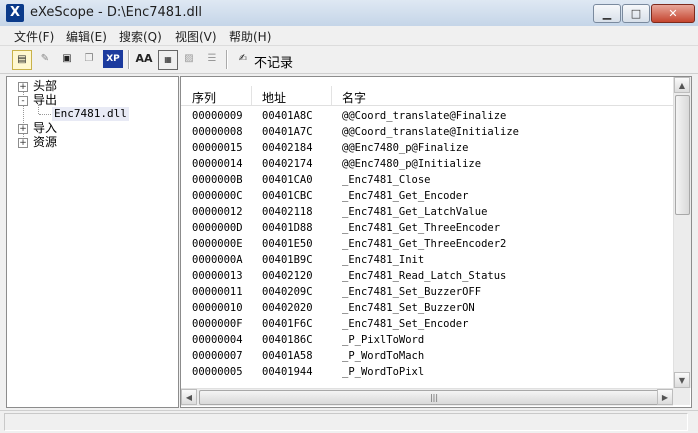  I want to click on edit-icon: ✎, so click(45, 59).